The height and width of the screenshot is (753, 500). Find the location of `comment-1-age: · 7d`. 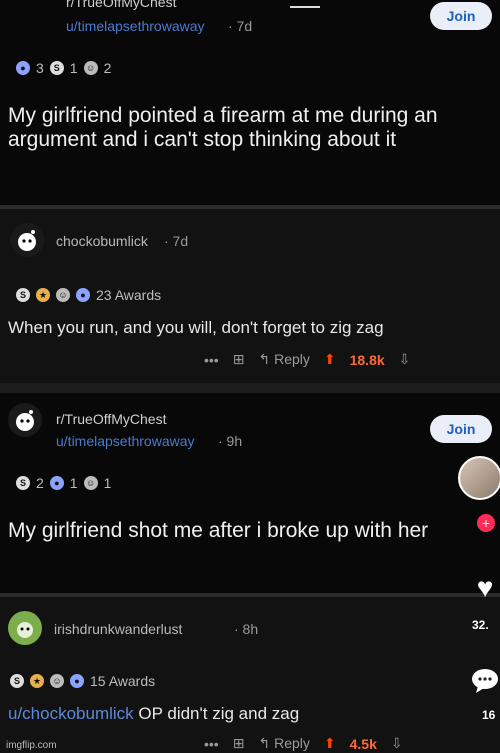

comment-1-age: · 7d is located at coordinates (176, 241).